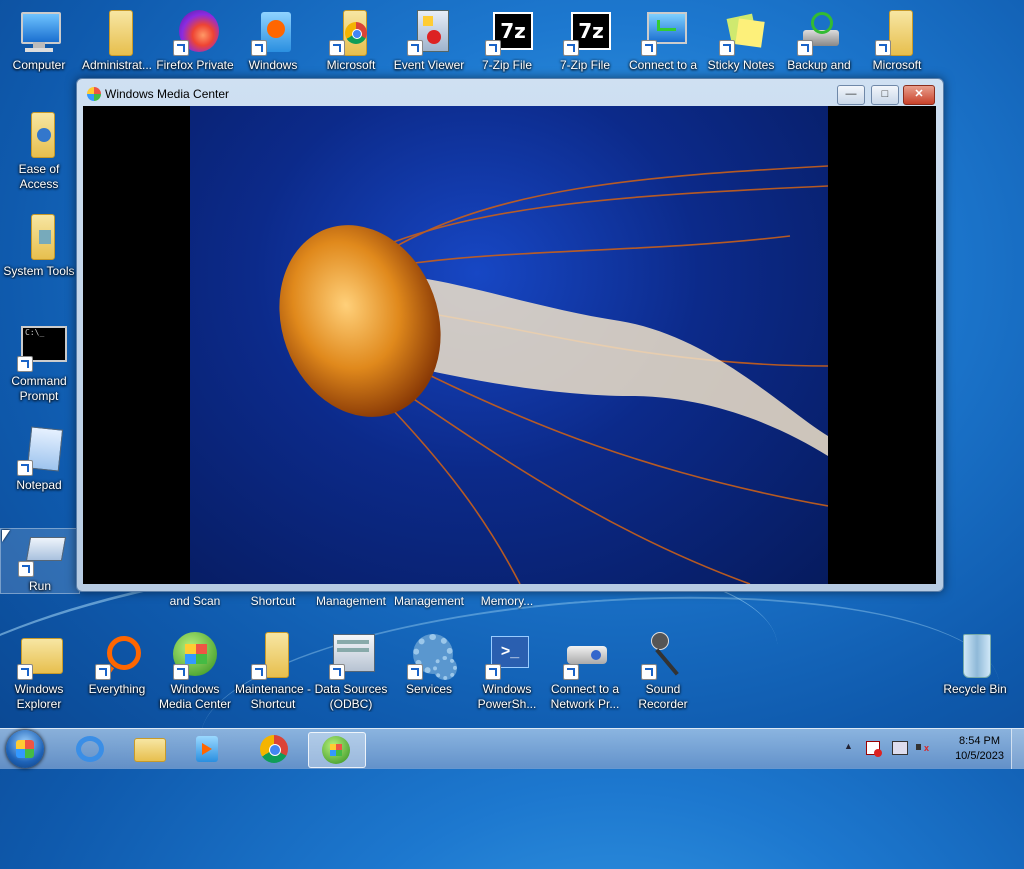 The image size is (1024, 869). I want to click on desktop-icon-event-viewer: Event Viewer, so click(429, 40).